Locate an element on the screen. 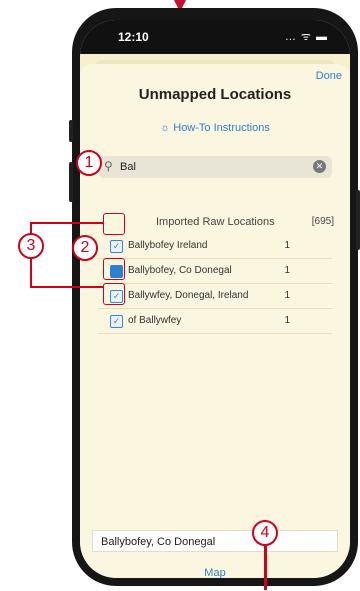 This screenshot has height=591, width=360. list-item: Ballybofey, Co Donegal 1 is located at coordinates (215, 271).